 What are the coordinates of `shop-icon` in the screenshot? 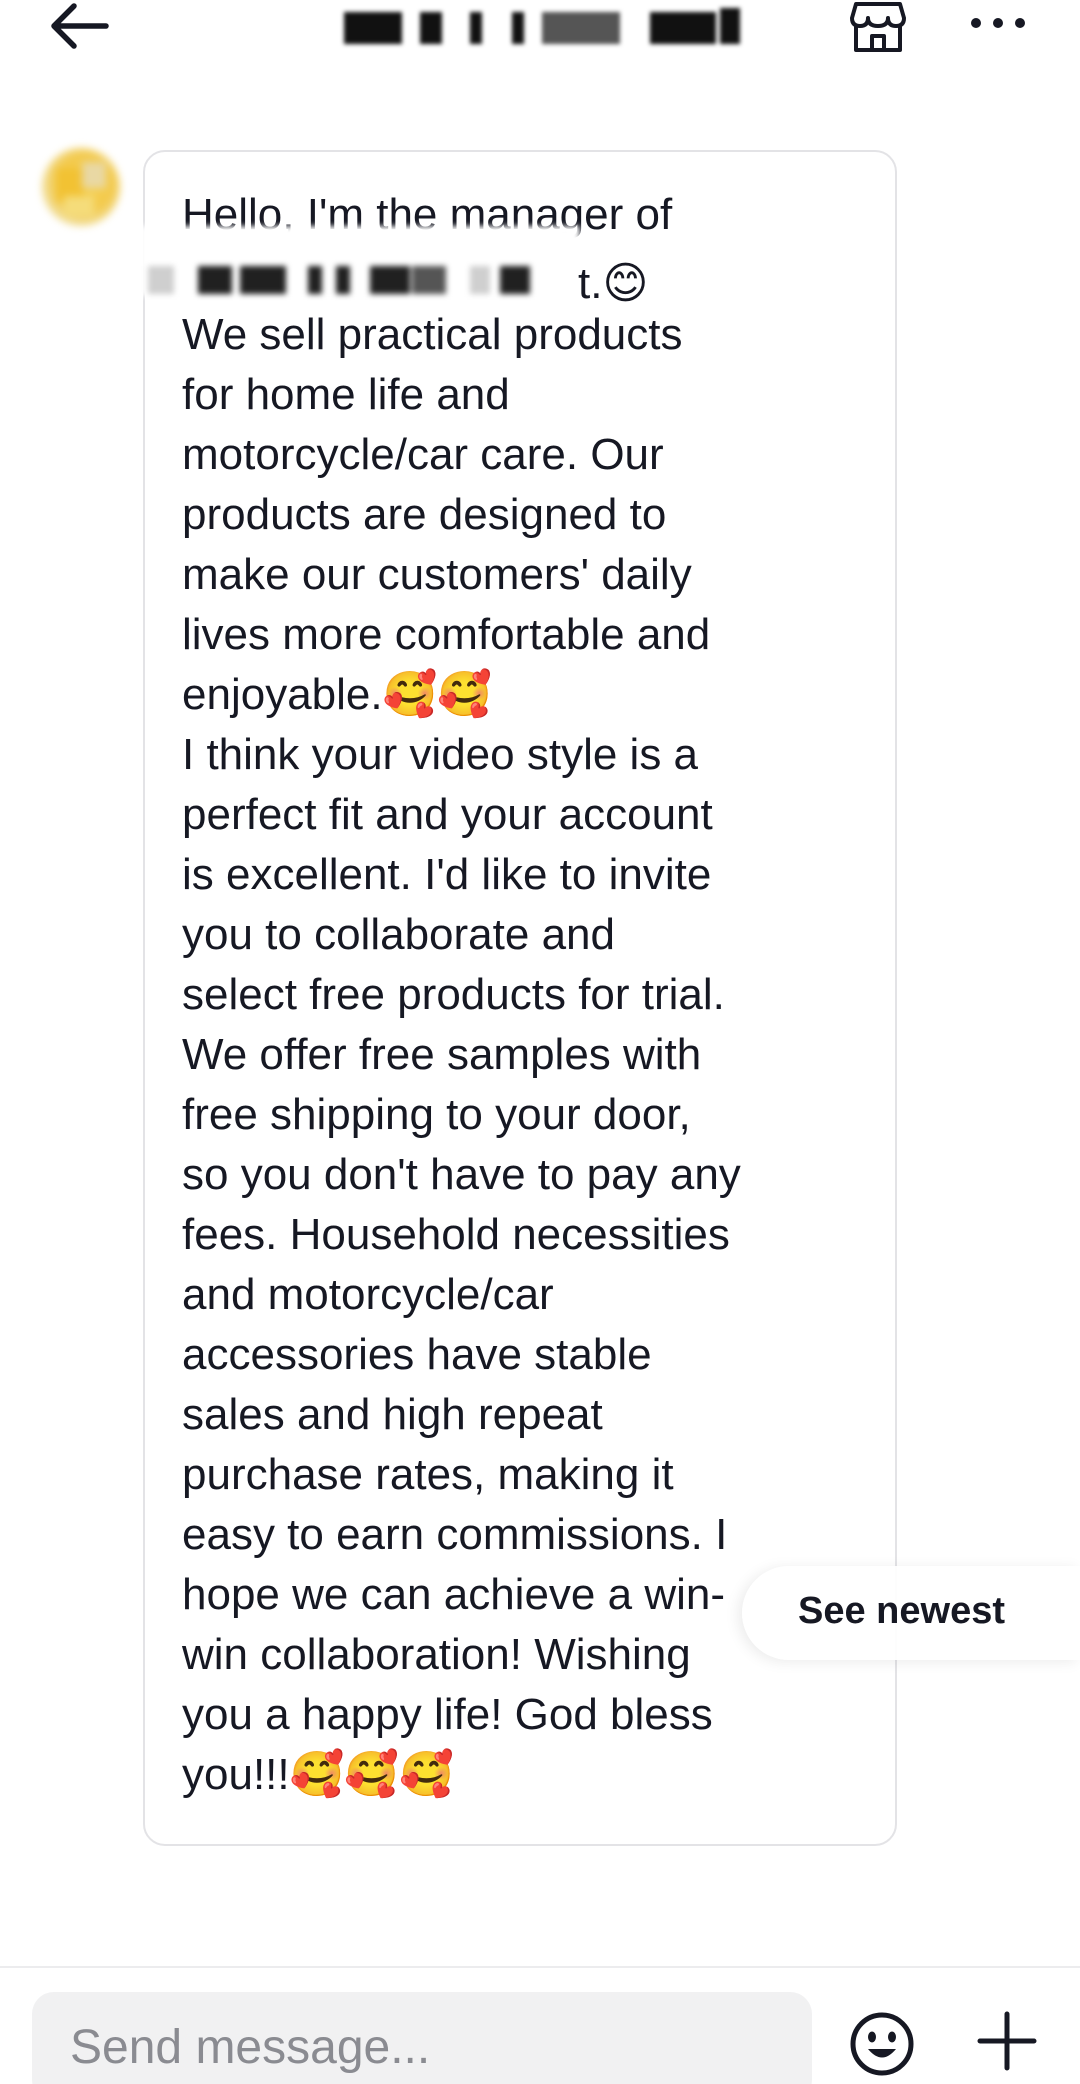 It's located at (878, 28).